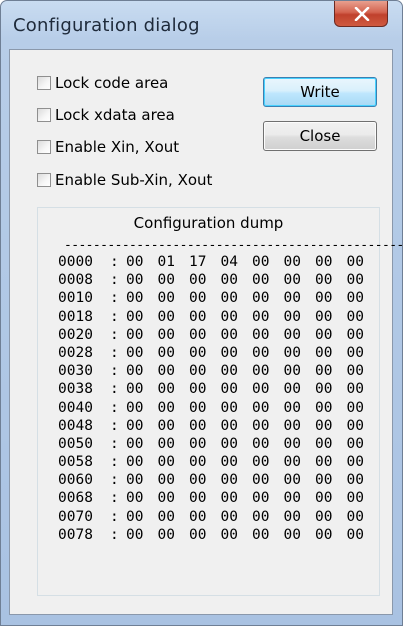 This screenshot has height=626, width=403. I want to click on lock-code-area-checkbox, so click(44, 83).